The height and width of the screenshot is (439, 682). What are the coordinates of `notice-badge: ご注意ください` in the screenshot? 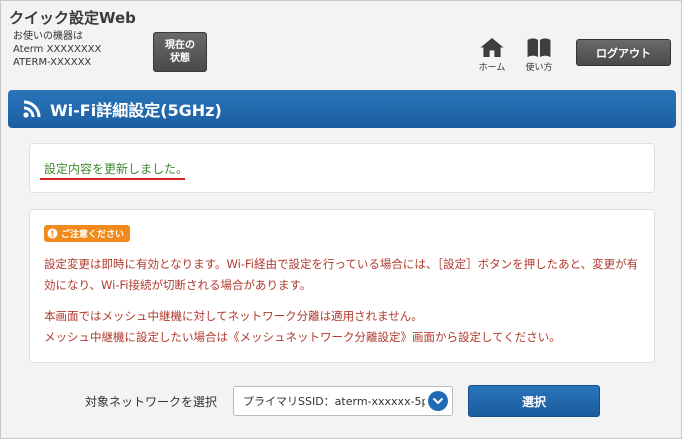 It's located at (87, 233).